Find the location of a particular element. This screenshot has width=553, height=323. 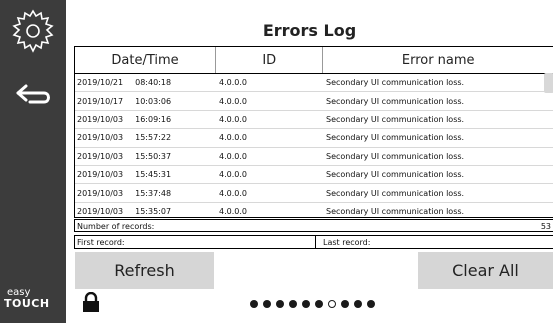

easy-touch-logo: easy TOUCH is located at coordinates (34, 299).